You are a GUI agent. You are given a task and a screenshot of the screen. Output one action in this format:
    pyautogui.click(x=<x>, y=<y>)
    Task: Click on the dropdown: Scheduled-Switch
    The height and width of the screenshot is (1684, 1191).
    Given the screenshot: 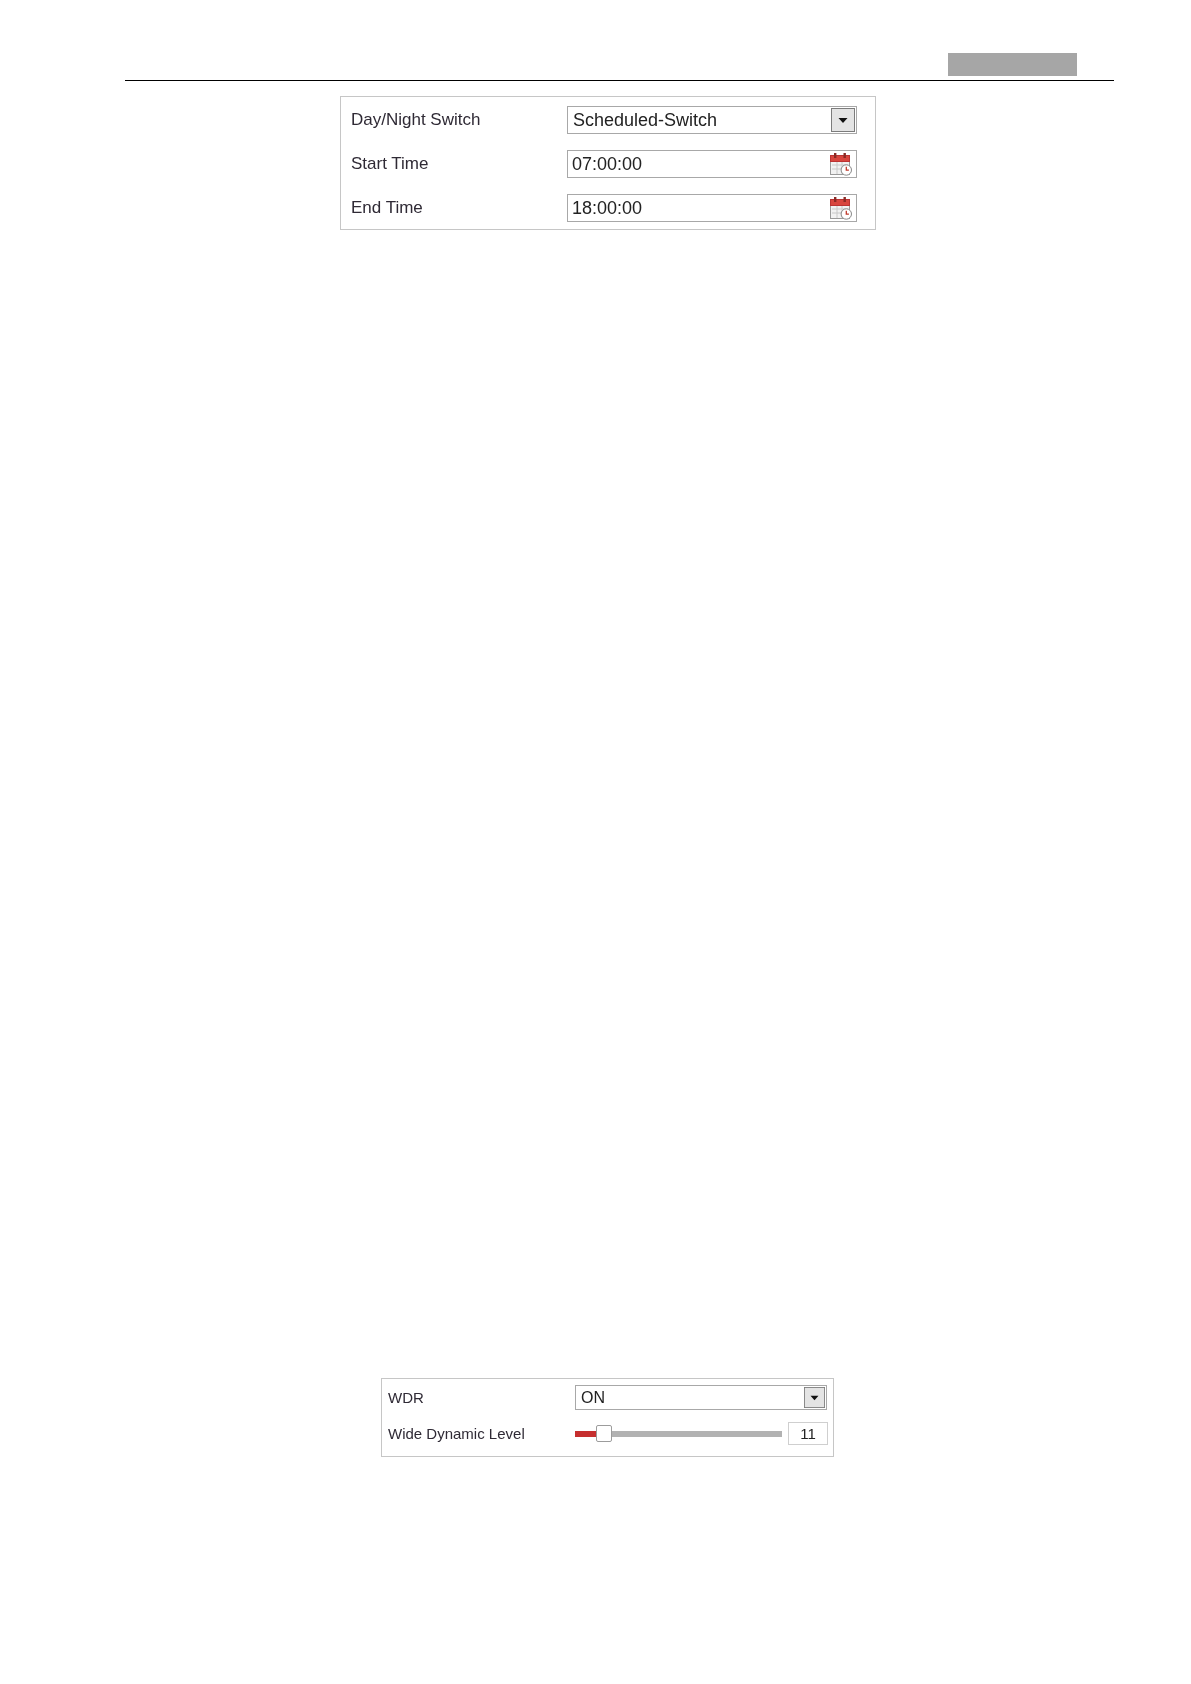 What is the action you would take?
    pyautogui.click(x=712, y=120)
    